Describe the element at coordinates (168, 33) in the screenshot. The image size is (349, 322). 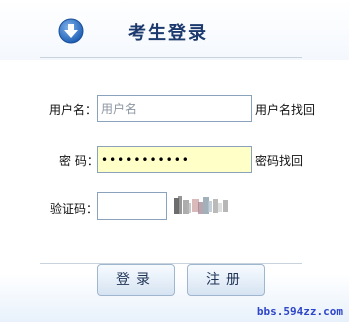
I see `page-title: 考生登录` at that location.